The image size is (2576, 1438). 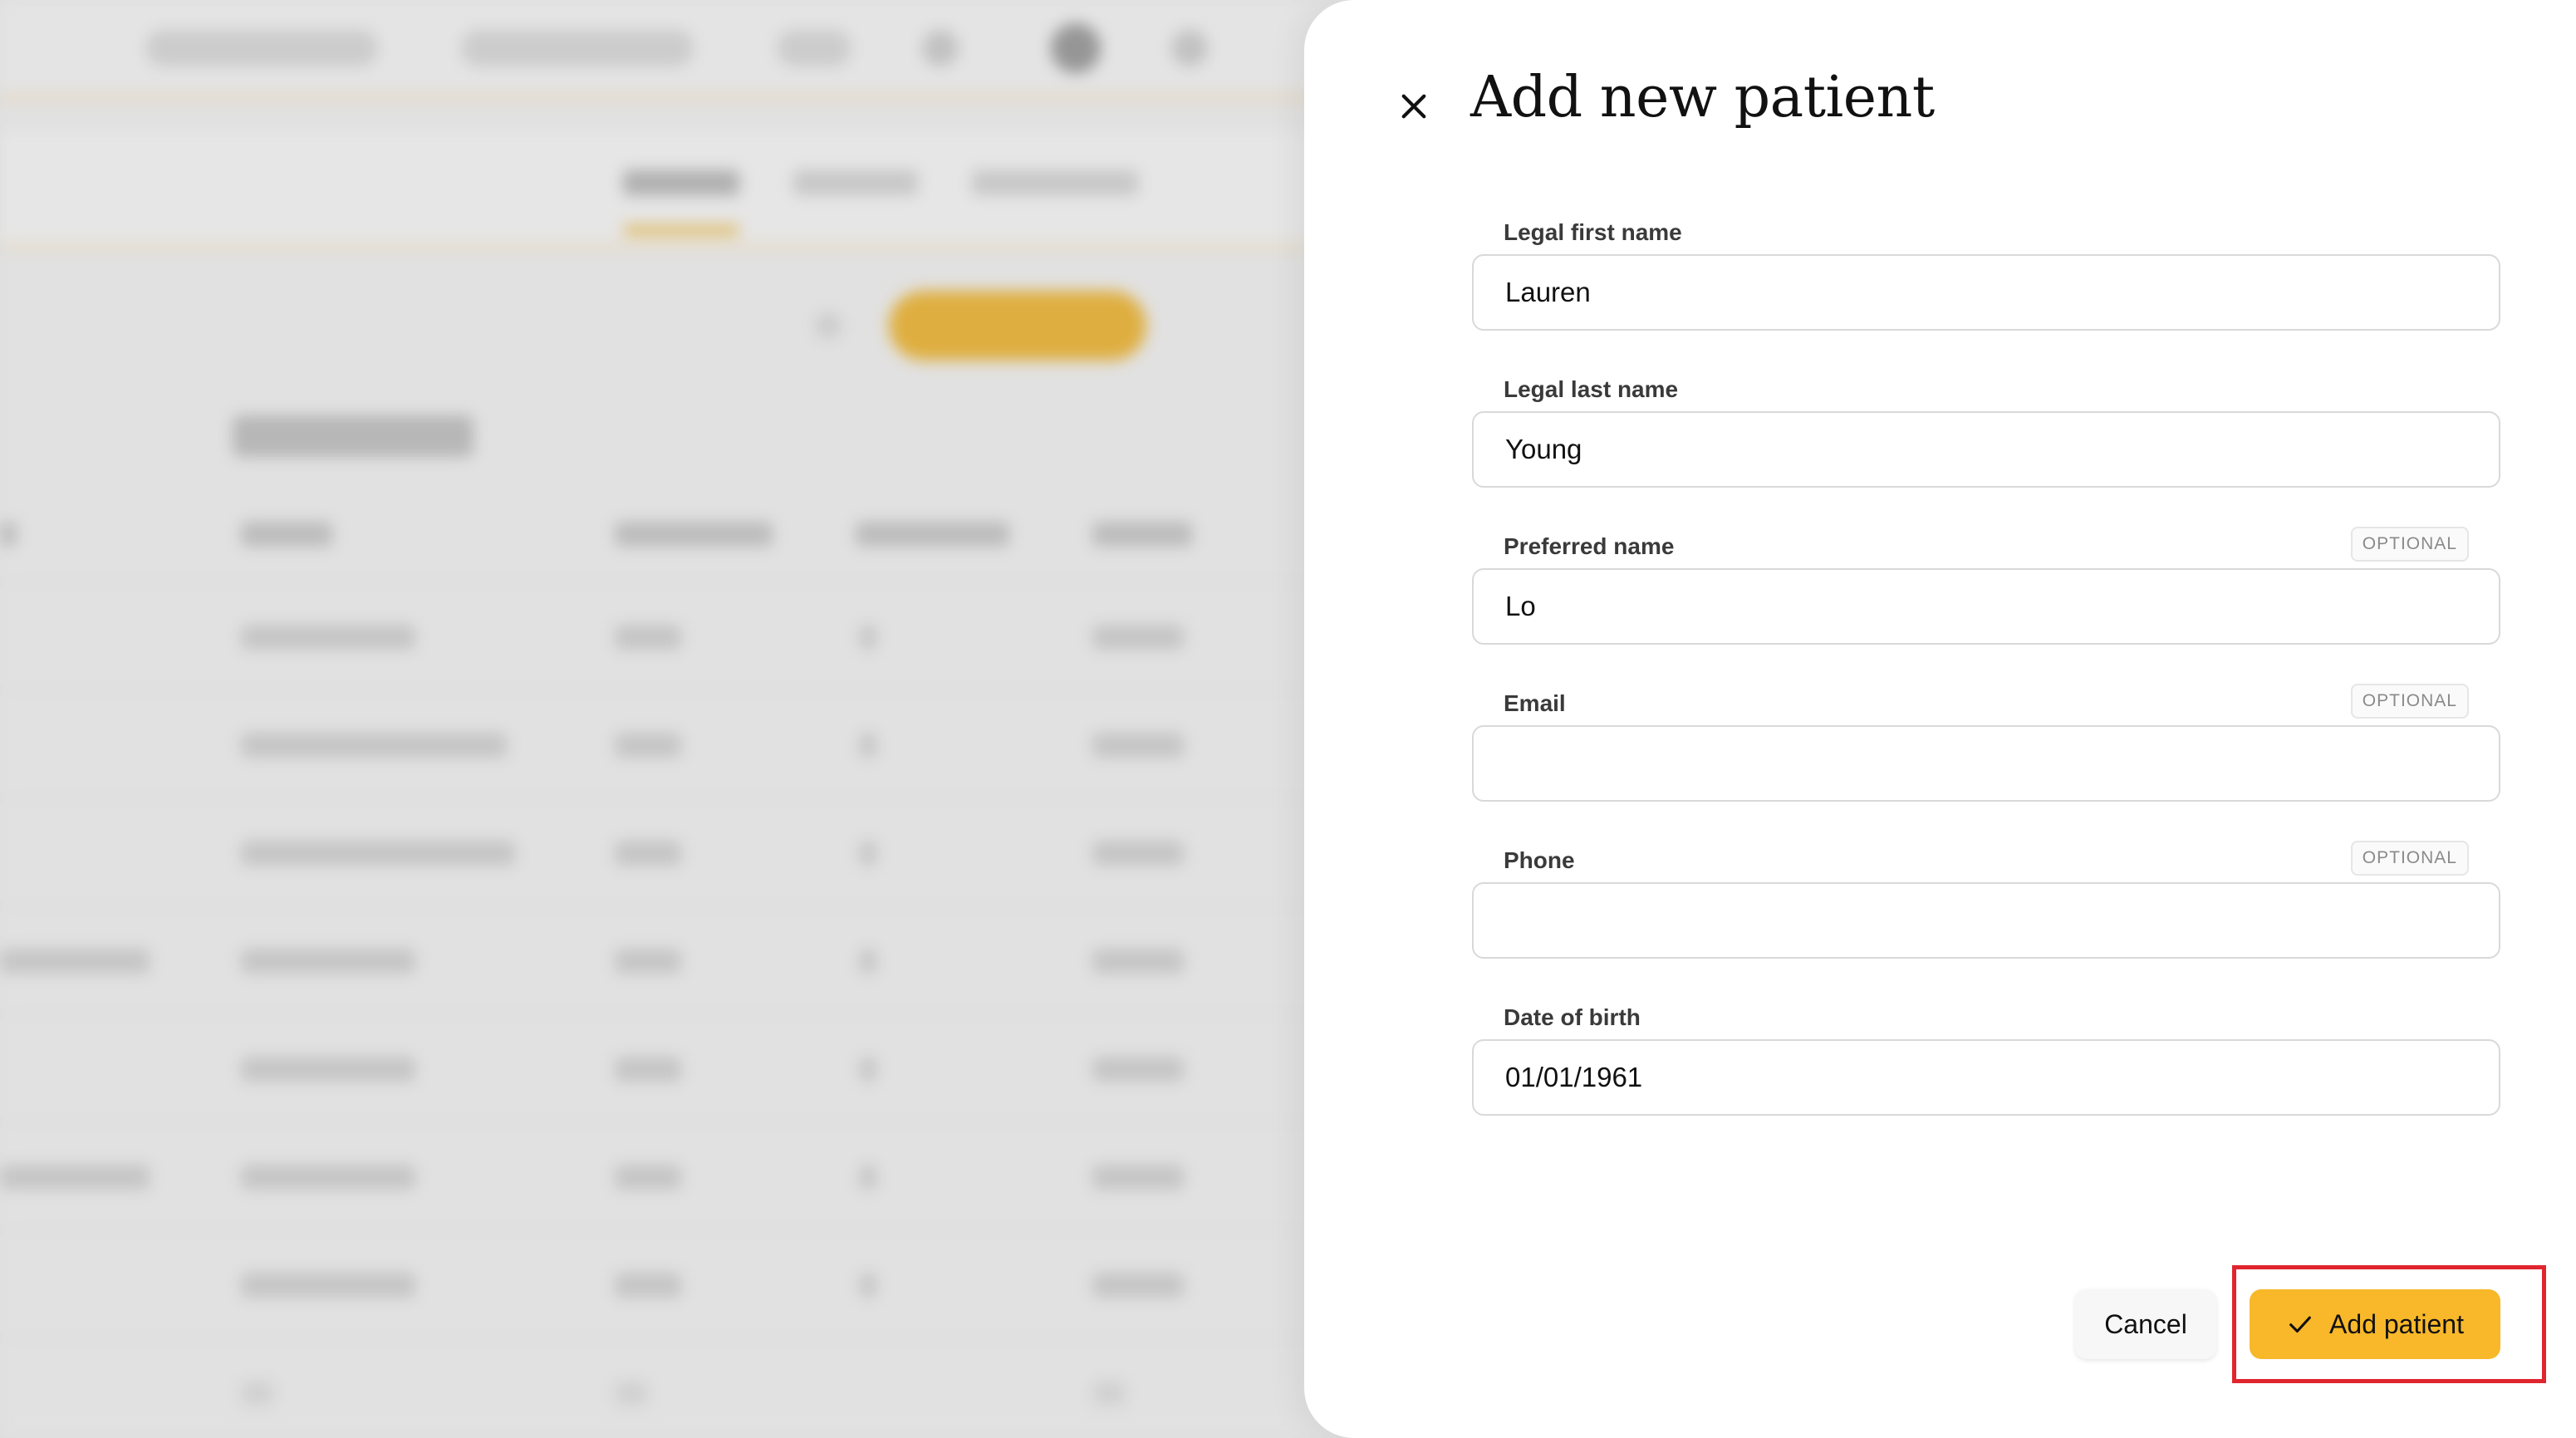 What do you see at coordinates (1702, 97) in the screenshot?
I see `drawer-title: Add new patient` at bounding box center [1702, 97].